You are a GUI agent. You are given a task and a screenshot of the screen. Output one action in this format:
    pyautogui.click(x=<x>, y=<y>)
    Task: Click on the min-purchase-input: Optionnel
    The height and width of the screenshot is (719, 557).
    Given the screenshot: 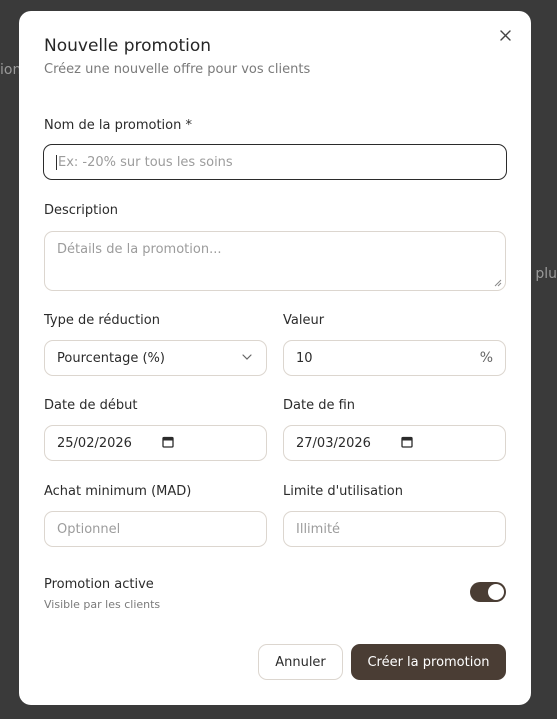 What is the action you would take?
    pyautogui.click(x=155, y=529)
    